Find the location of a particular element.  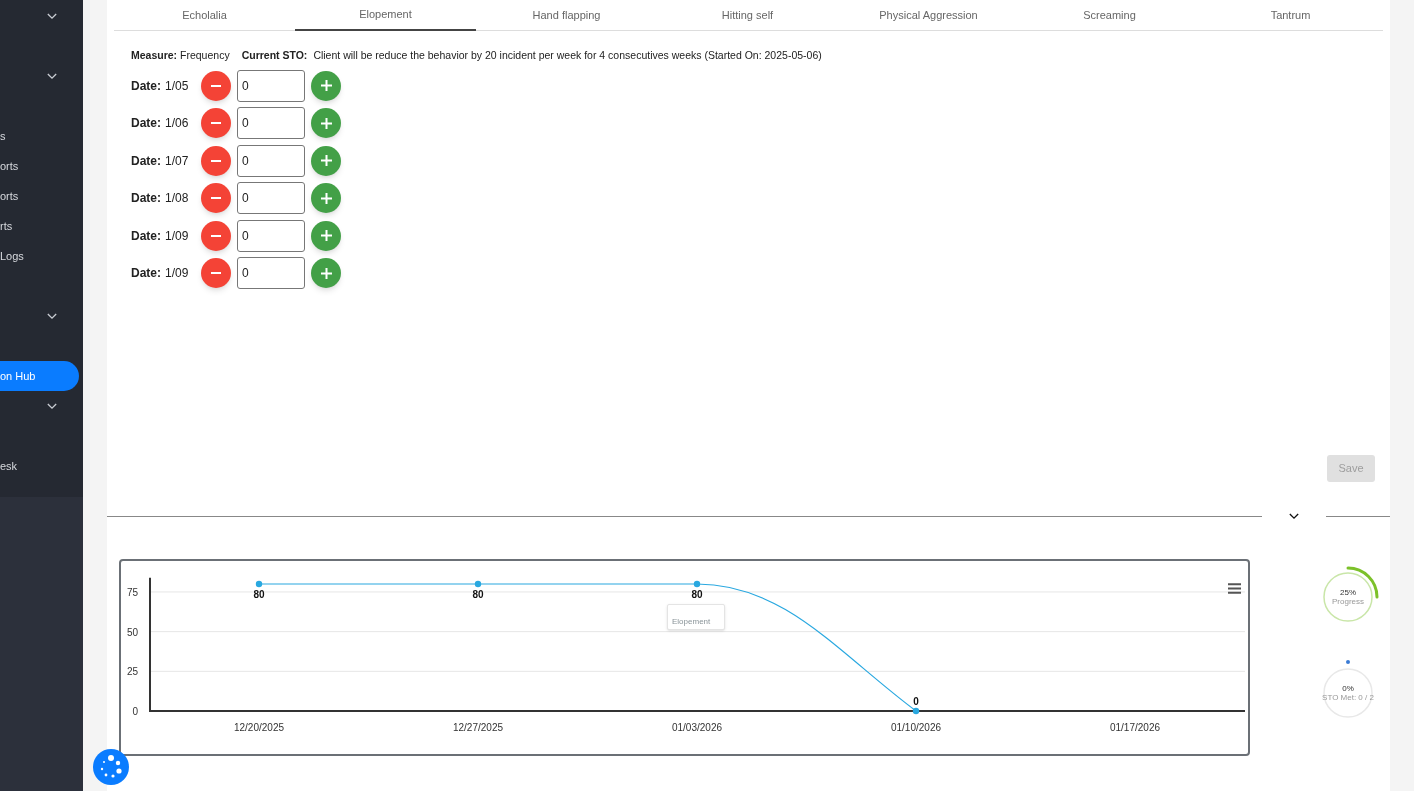

date-value: 1/06 is located at coordinates (177, 123).